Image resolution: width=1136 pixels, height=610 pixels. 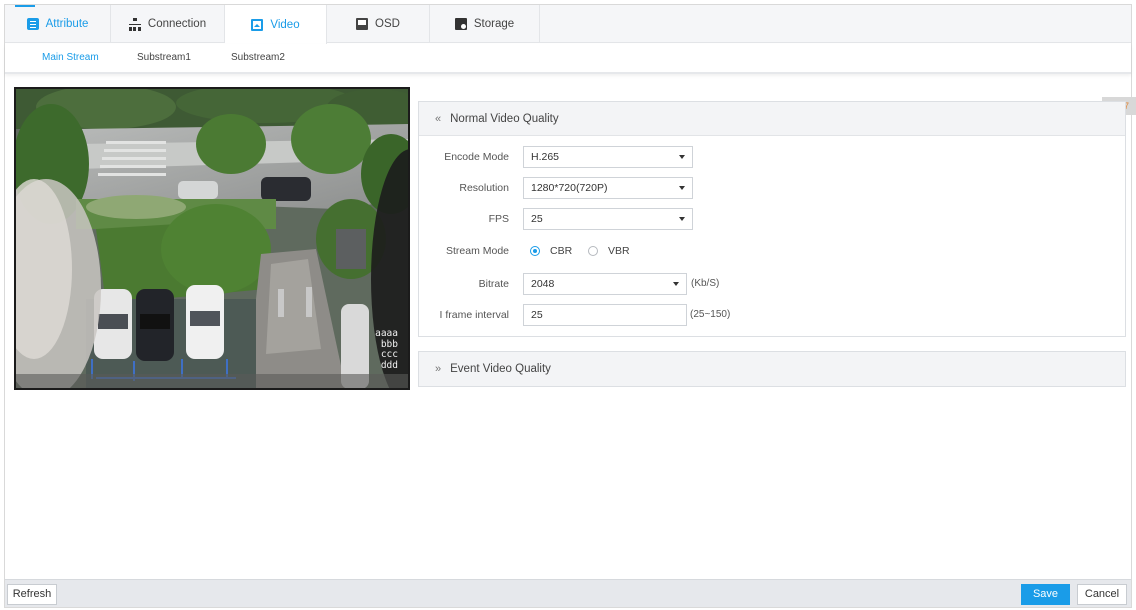 I want to click on tab-osd: OSD, so click(x=378, y=24).